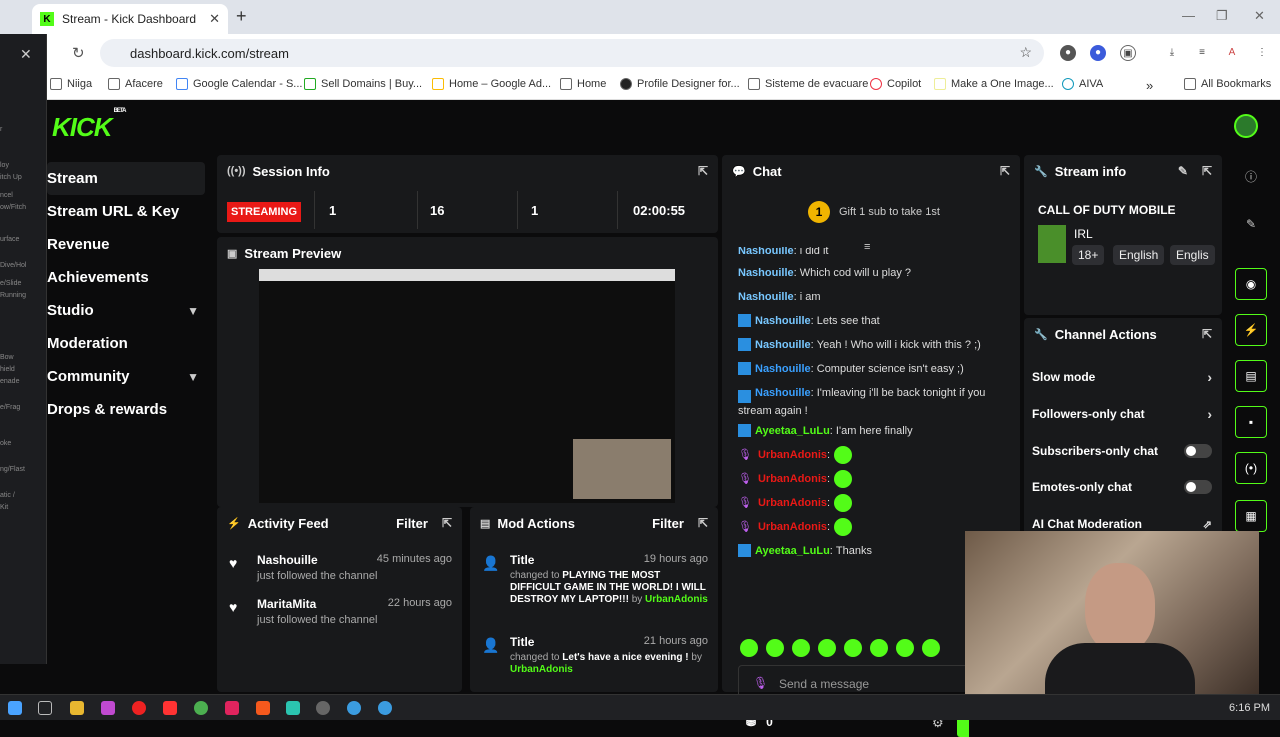 This screenshot has height=737, width=1280. What do you see at coordinates (1202, 53) in the screenshot?
I see `media-control-icon: ≡` at bounding box center [1202, 53].